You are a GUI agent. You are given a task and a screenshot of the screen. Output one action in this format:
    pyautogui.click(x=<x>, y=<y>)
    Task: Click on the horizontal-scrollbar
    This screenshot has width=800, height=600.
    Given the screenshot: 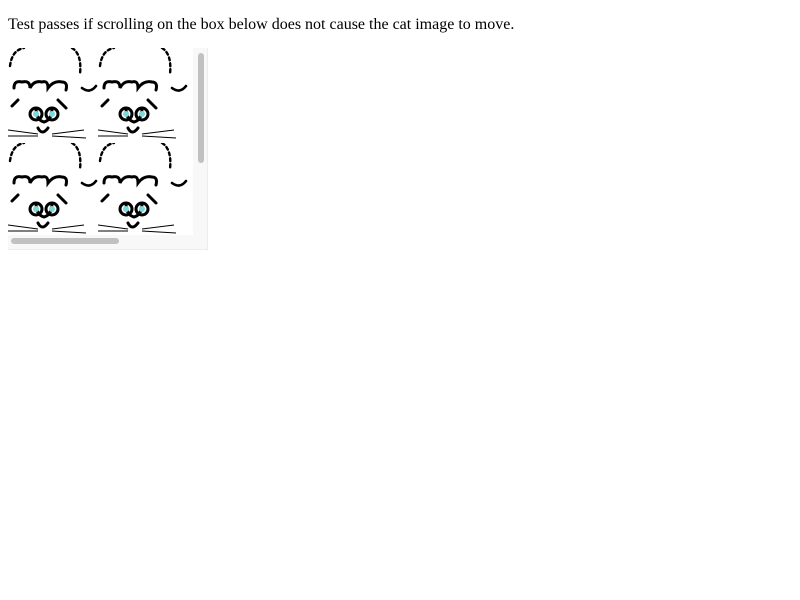 What is the action you would take?
    pyautogui.click(x=102, y=241)
    